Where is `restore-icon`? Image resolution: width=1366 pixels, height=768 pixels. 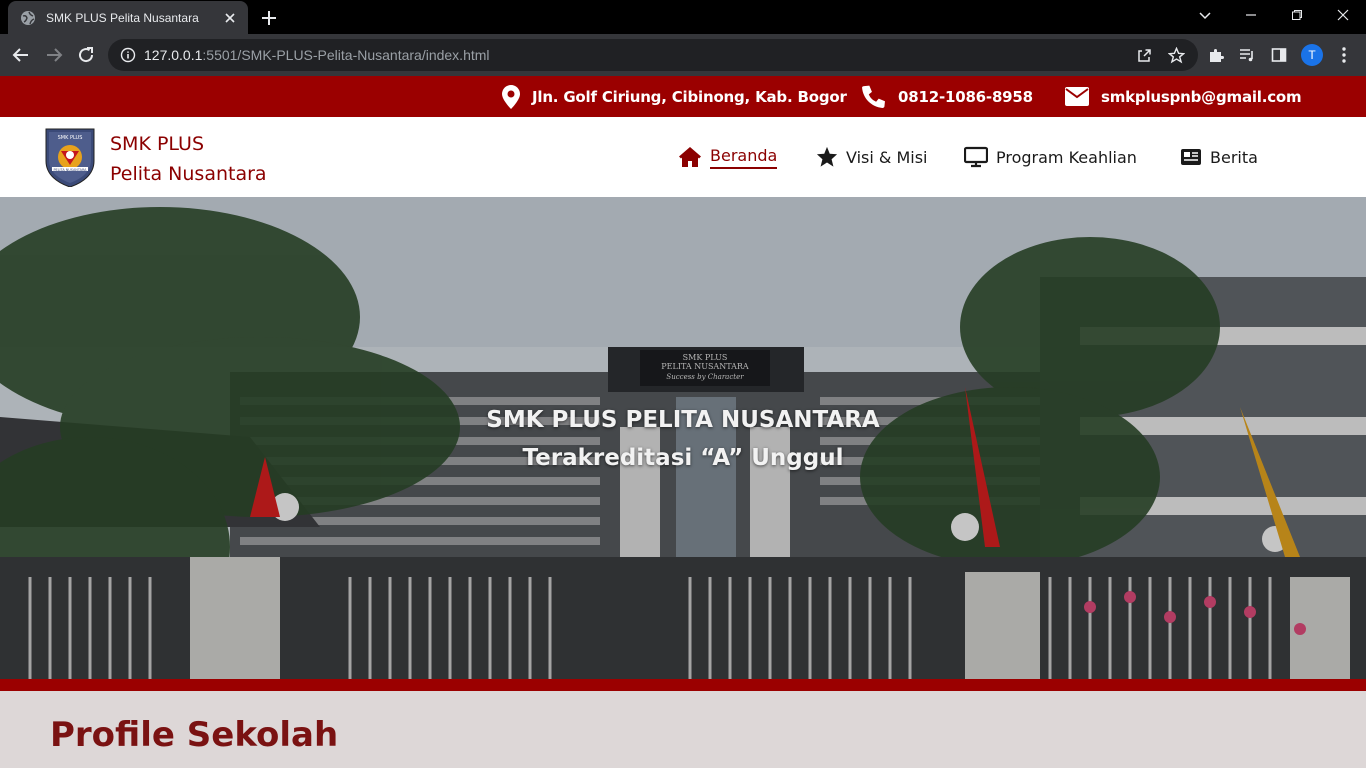 restore-icon is located at coordinates (1297, 15).